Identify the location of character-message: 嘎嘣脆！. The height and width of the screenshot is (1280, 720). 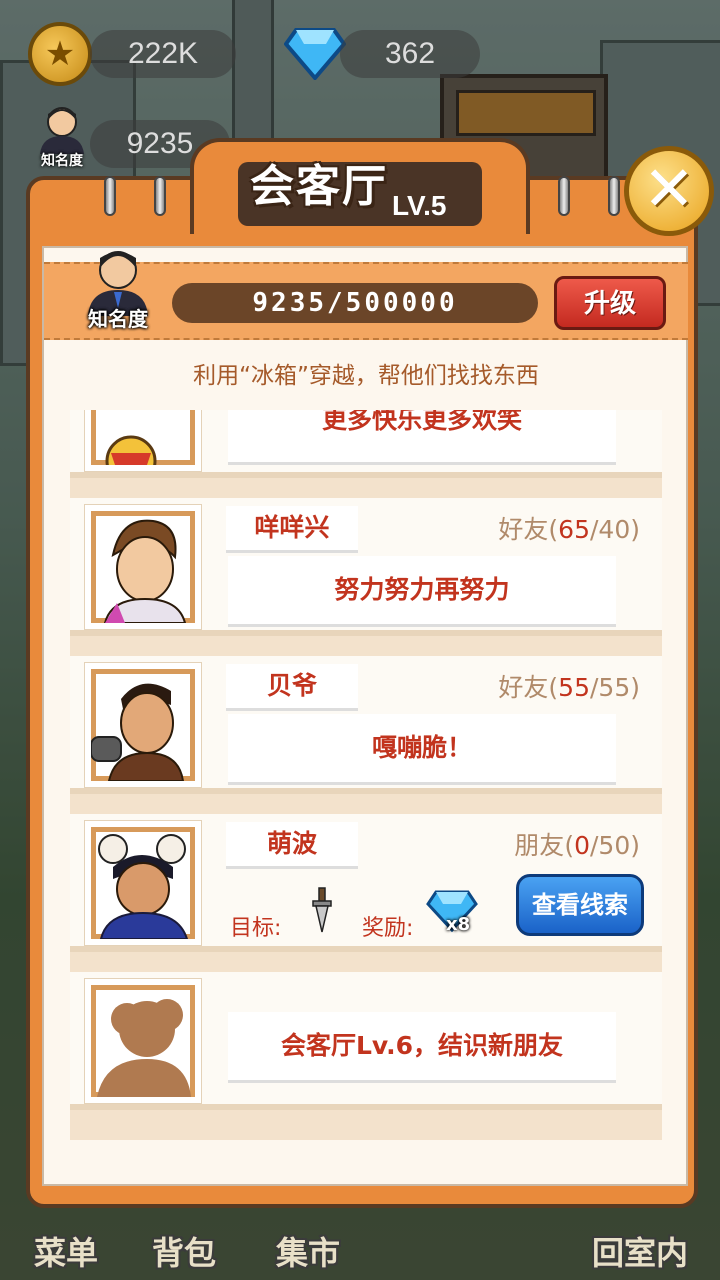
(422, 749).